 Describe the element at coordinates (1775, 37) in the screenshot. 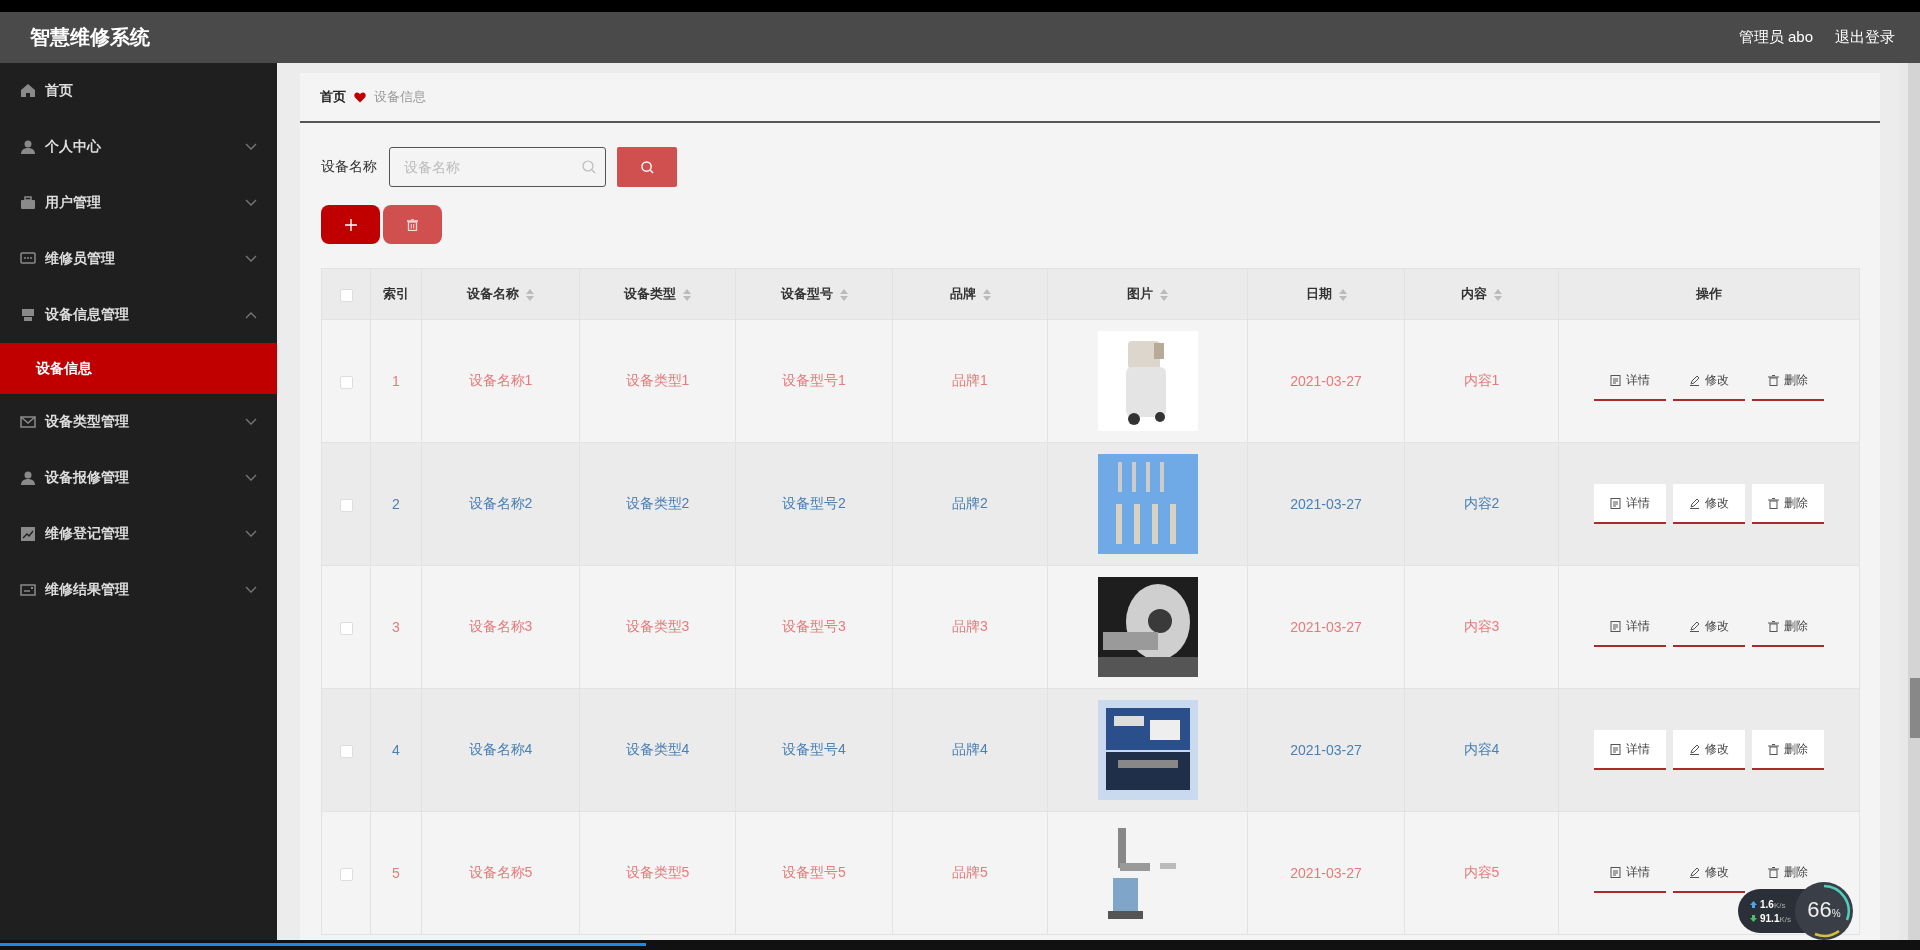

I see `user-name: 管理员 abo` at that location.